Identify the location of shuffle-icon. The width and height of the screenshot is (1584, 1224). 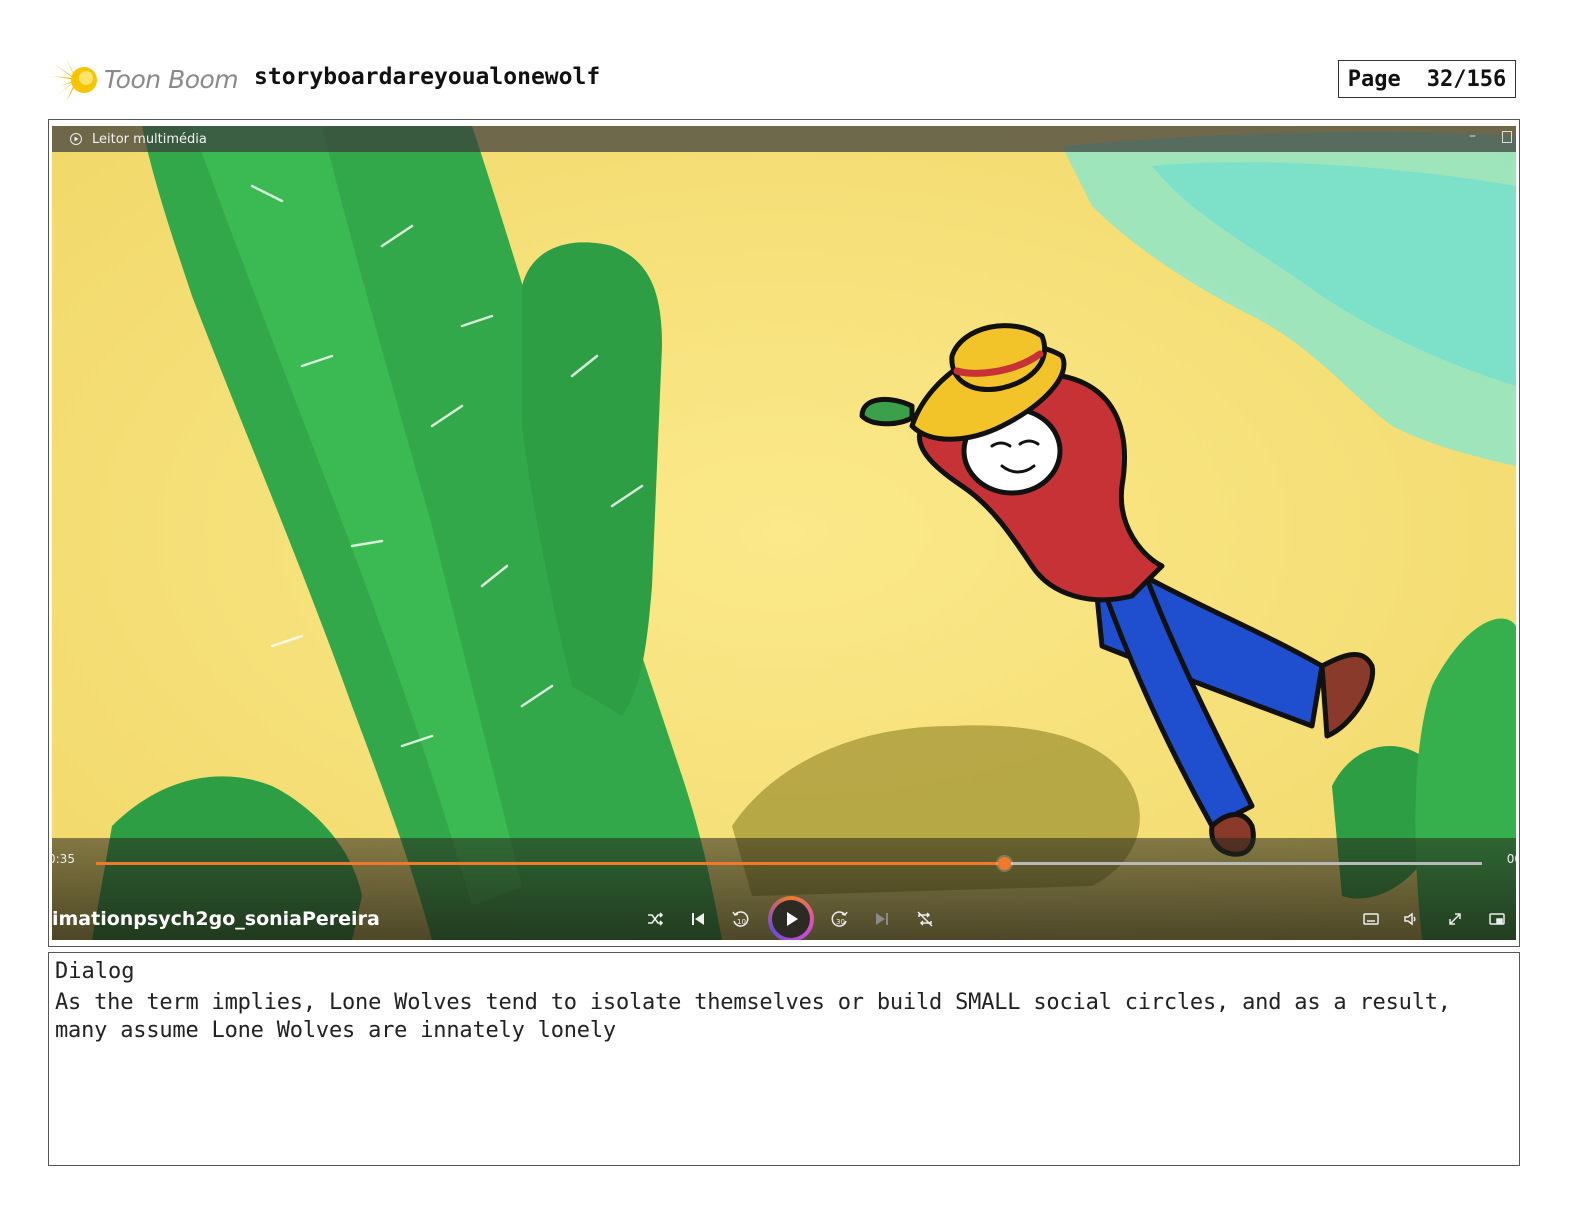
(656, 919).